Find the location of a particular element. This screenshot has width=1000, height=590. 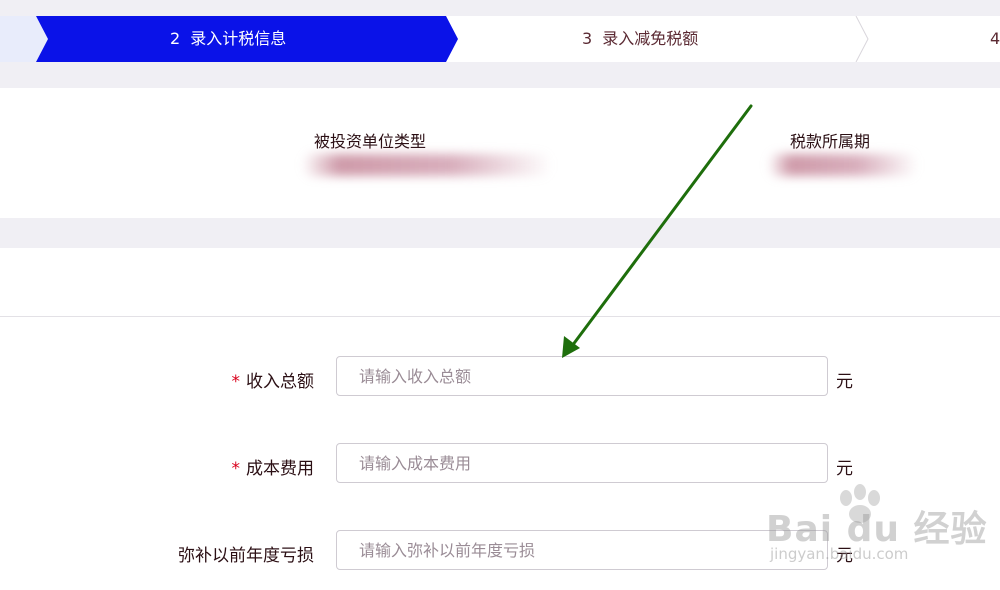

section-gap is located at coordinates (500, 75).